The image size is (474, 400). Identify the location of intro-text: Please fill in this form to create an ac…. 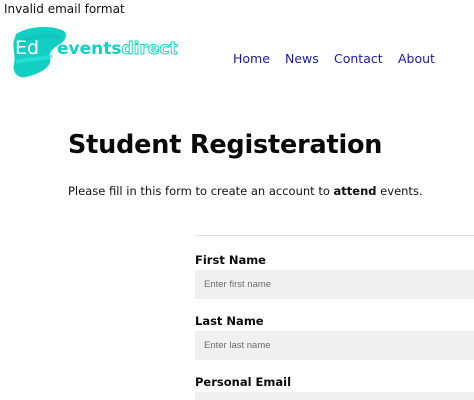
(245, 191).